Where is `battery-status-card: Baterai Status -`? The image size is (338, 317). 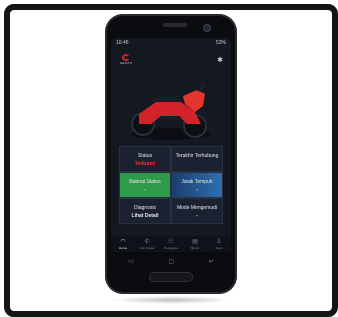
battery-status-card: Baterai Status - is located at coordinates (145, 185).